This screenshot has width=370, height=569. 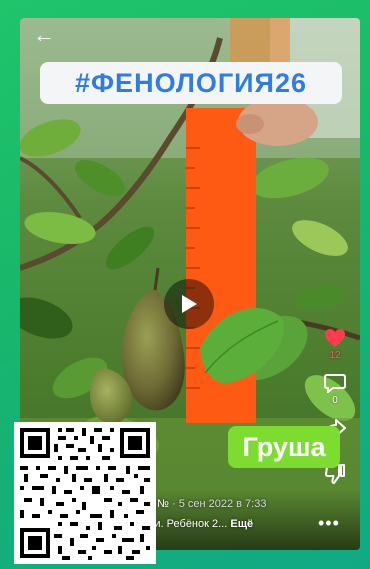 What do you see at coordinates (335, 383) in the screenshot?
I see `comment-icon` at bounding box center [335, 383].